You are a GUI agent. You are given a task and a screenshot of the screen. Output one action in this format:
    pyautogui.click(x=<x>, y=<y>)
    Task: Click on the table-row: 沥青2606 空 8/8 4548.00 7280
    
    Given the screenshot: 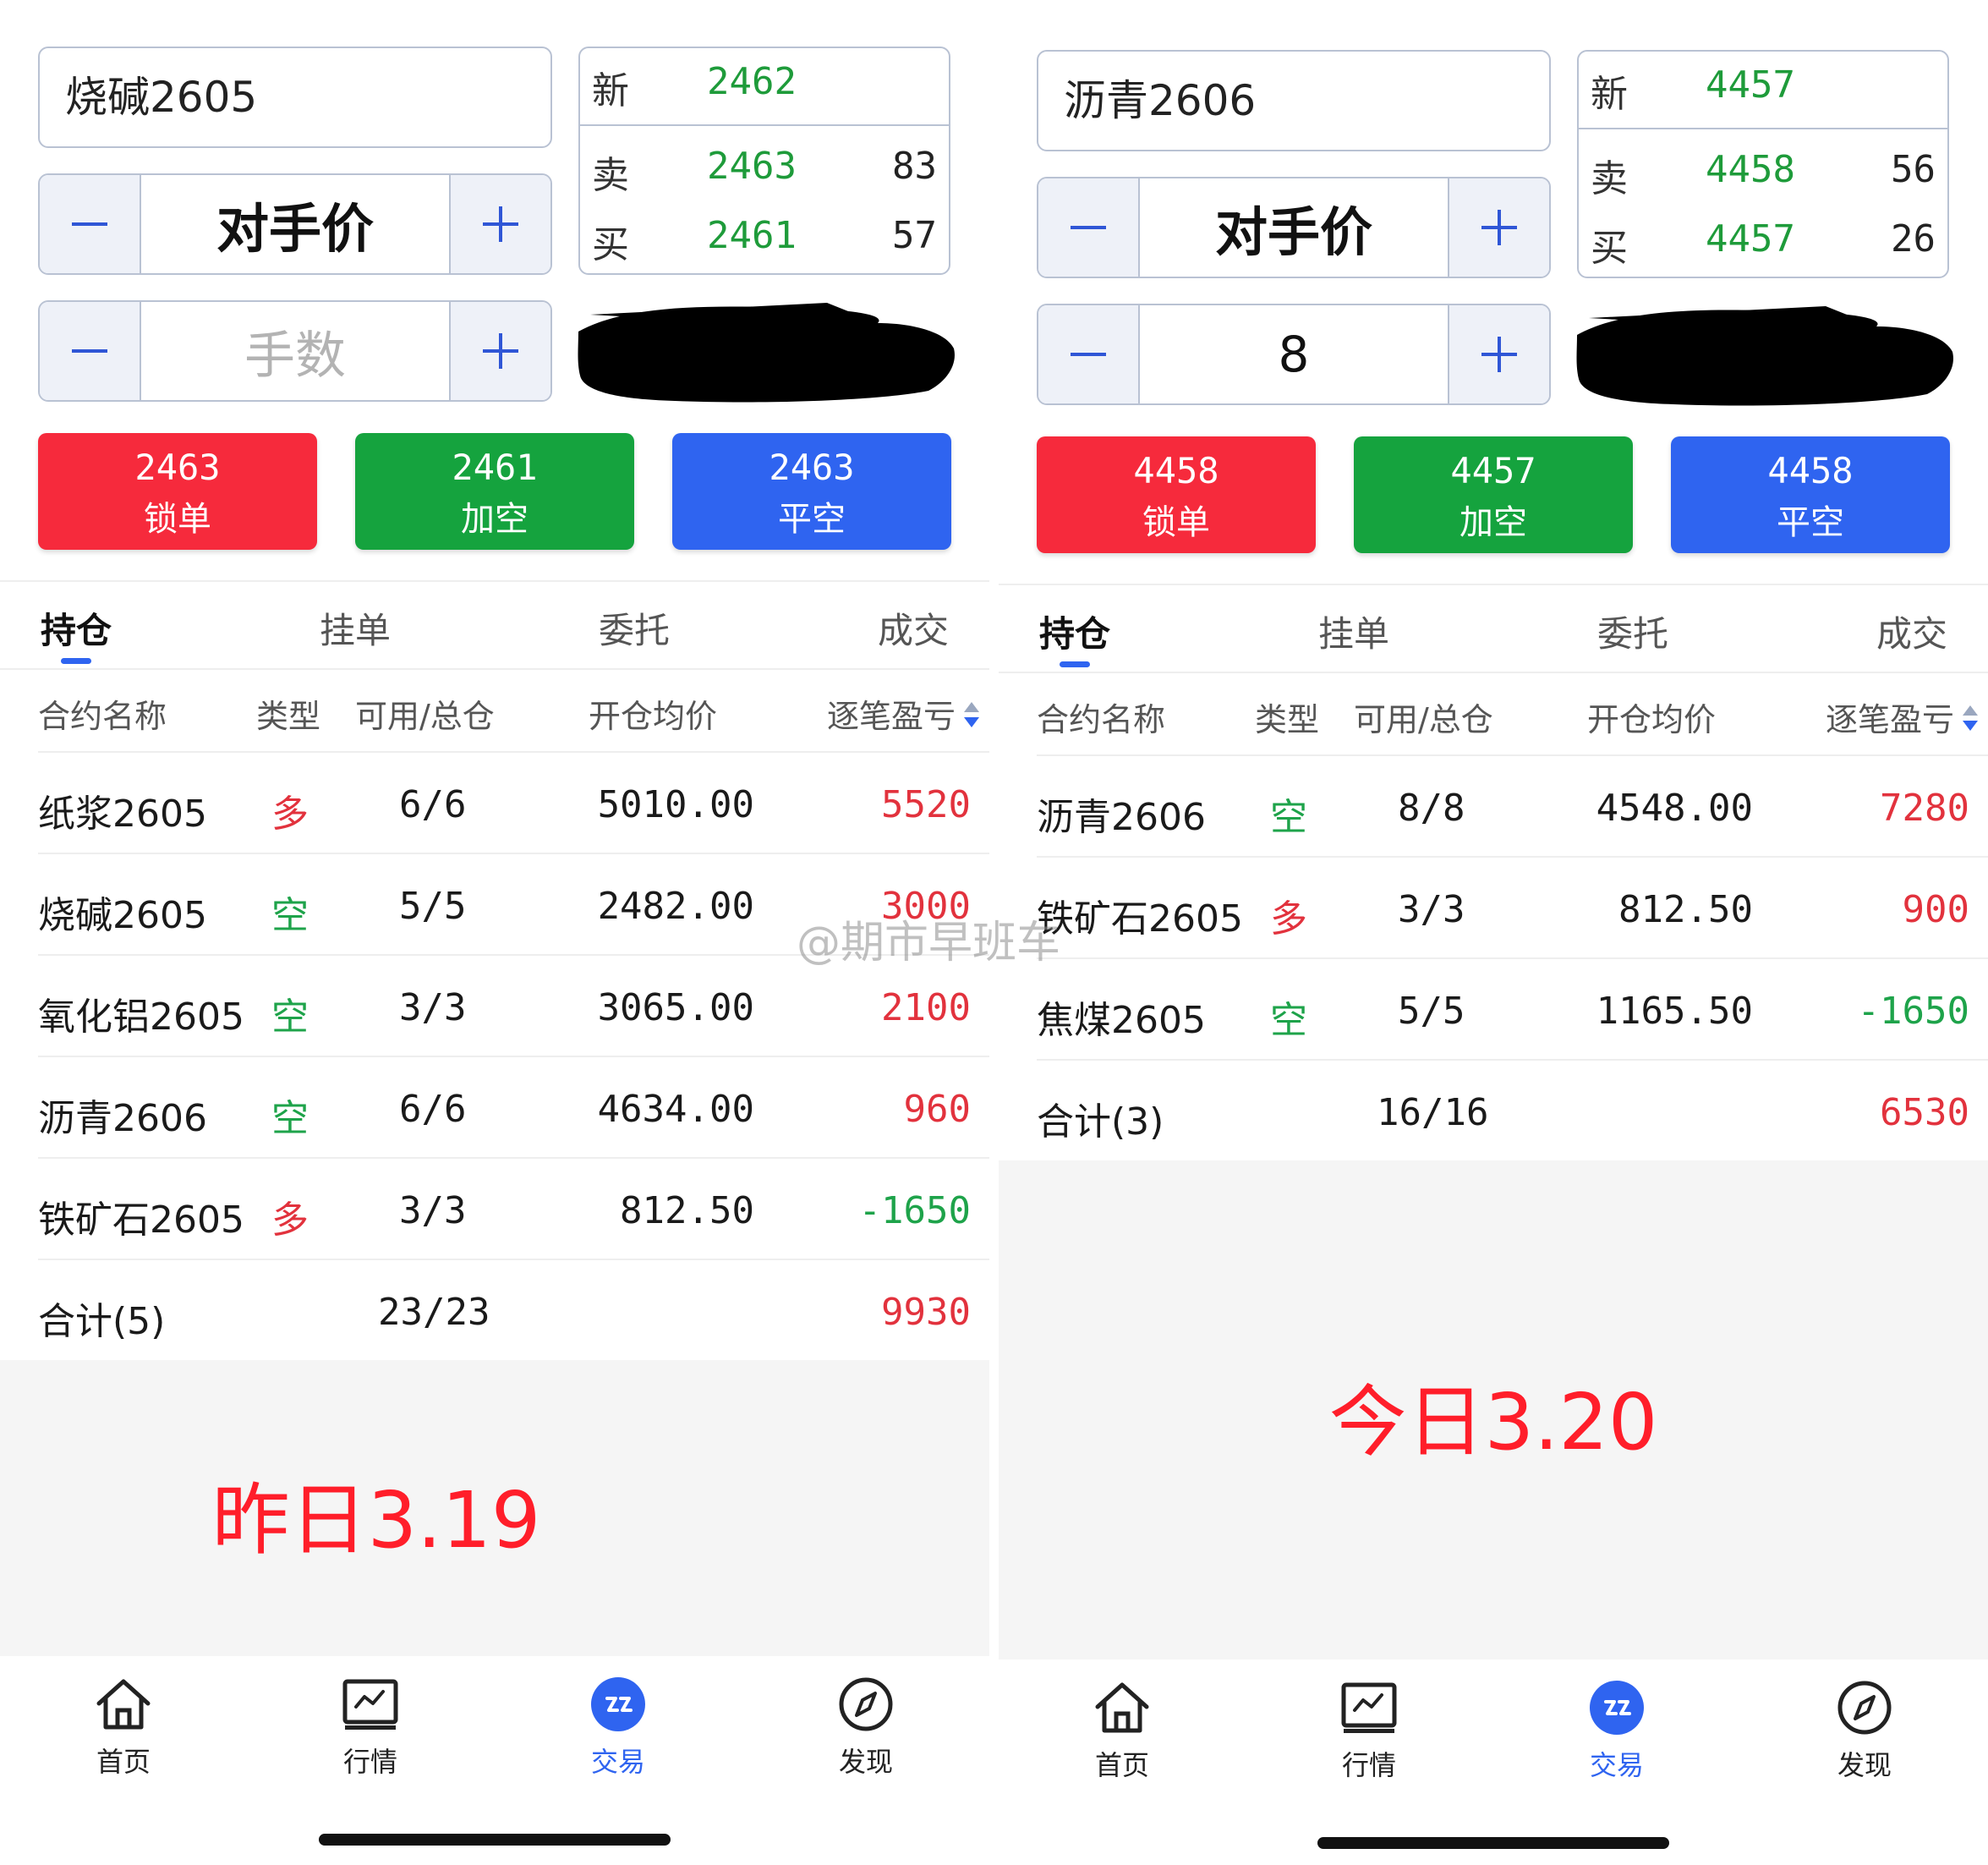 What is the action you would take?
    pyautogui.click(x=1512, y=805)
    